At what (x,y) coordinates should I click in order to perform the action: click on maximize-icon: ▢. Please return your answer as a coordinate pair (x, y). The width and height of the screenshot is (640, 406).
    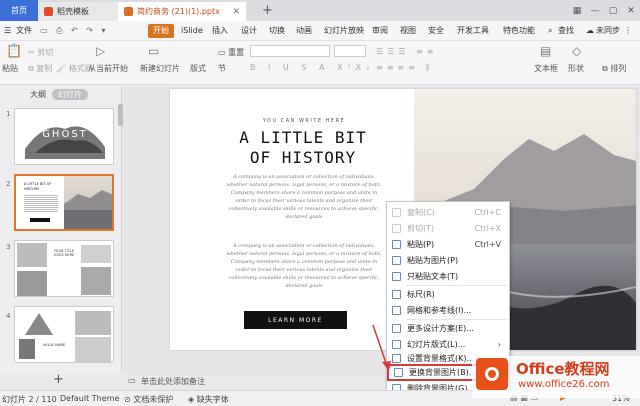
    Looking at the image, I should click on (613, 10).